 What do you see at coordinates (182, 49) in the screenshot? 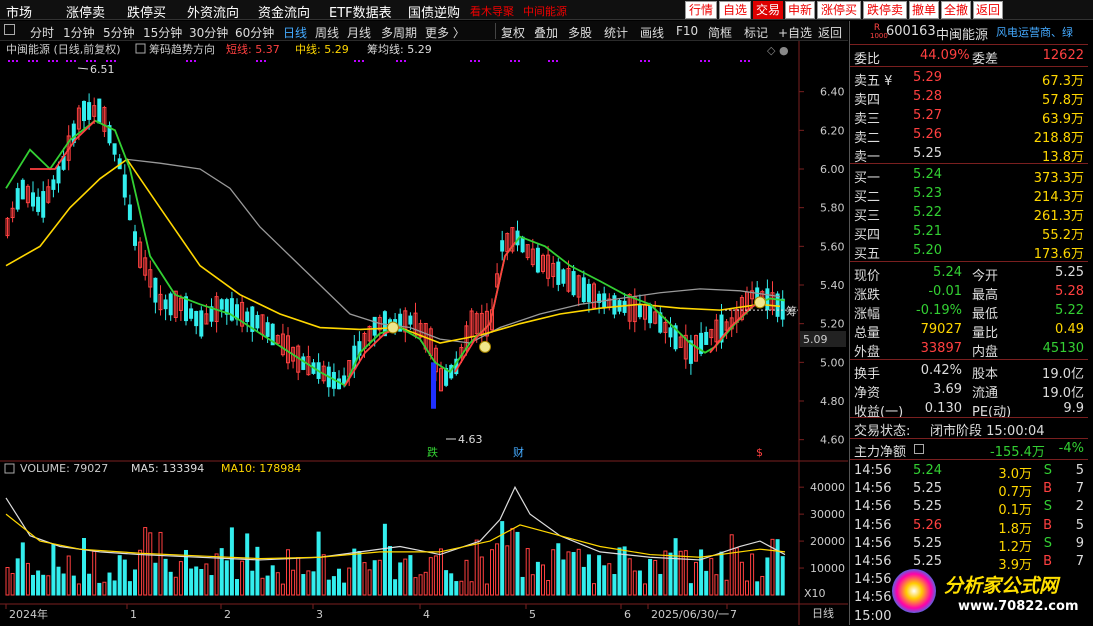
I see `indicator-name: 筹码趋势方向` at bounding box center [182, 49].